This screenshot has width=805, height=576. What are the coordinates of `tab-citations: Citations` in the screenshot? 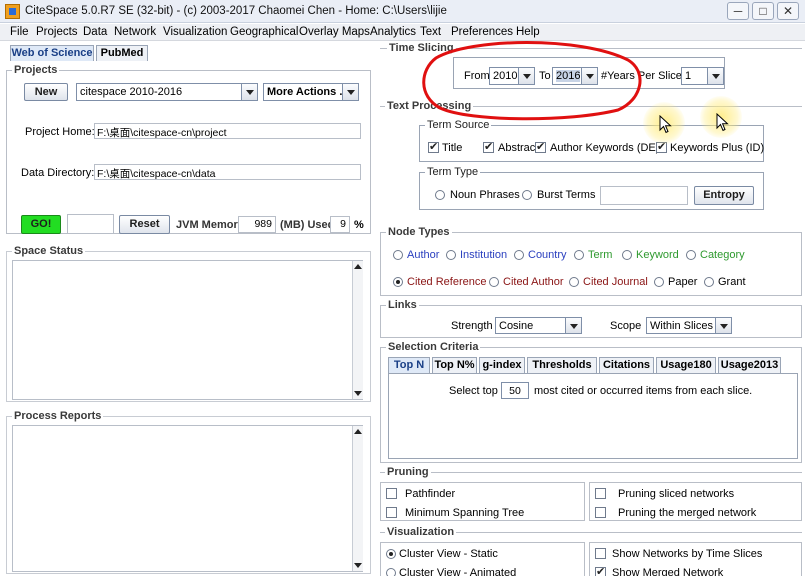 It's located at (626, 365).